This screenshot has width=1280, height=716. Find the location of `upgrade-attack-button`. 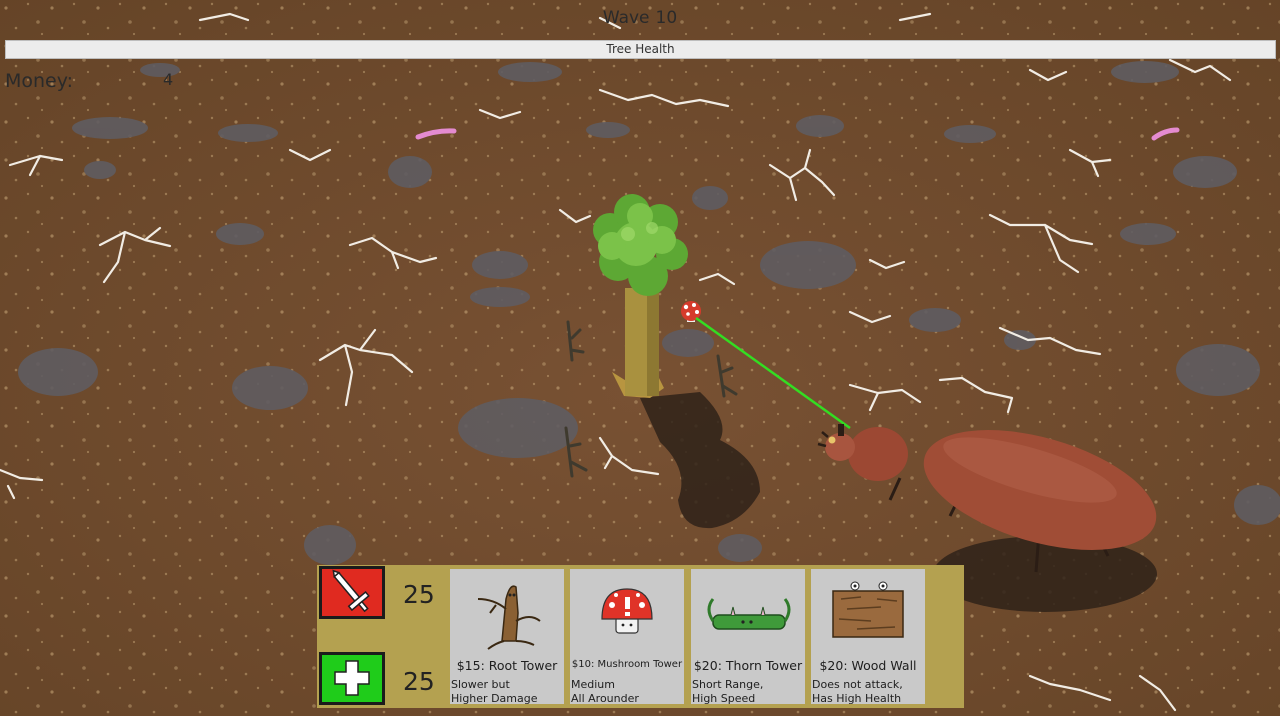

upgrade-attack-button is located at coordinates (352, 592).